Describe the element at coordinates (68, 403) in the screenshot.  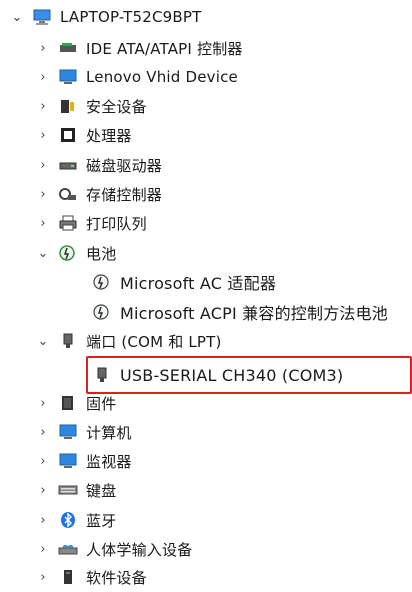
I see `firmware-icon` at that location.